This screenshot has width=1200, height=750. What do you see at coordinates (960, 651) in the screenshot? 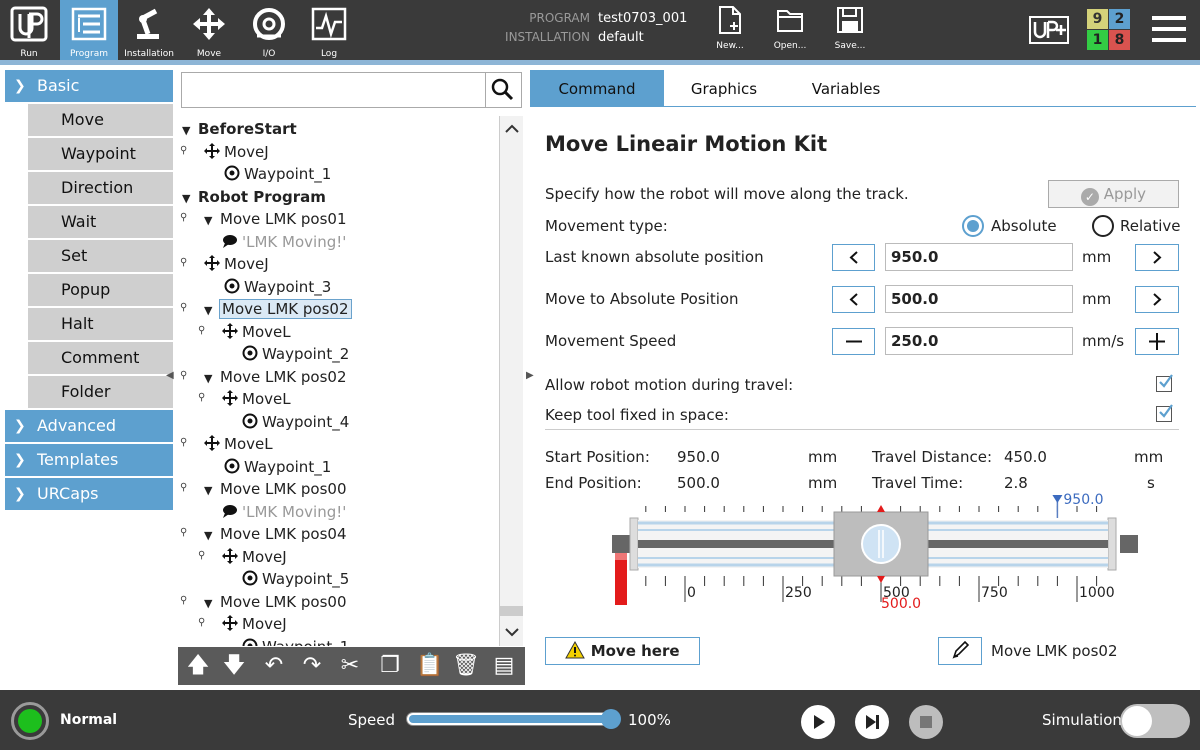
I see `rename-node-button` at bounding box center [960, 651].